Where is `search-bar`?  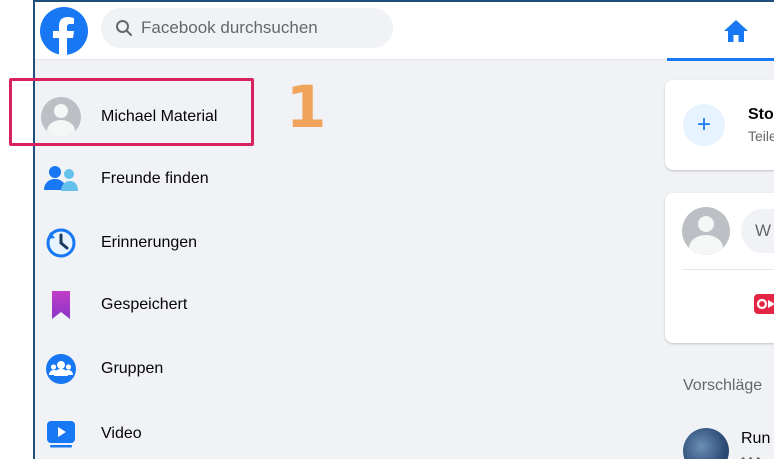
search-bar is located at coordinates (247, 28).